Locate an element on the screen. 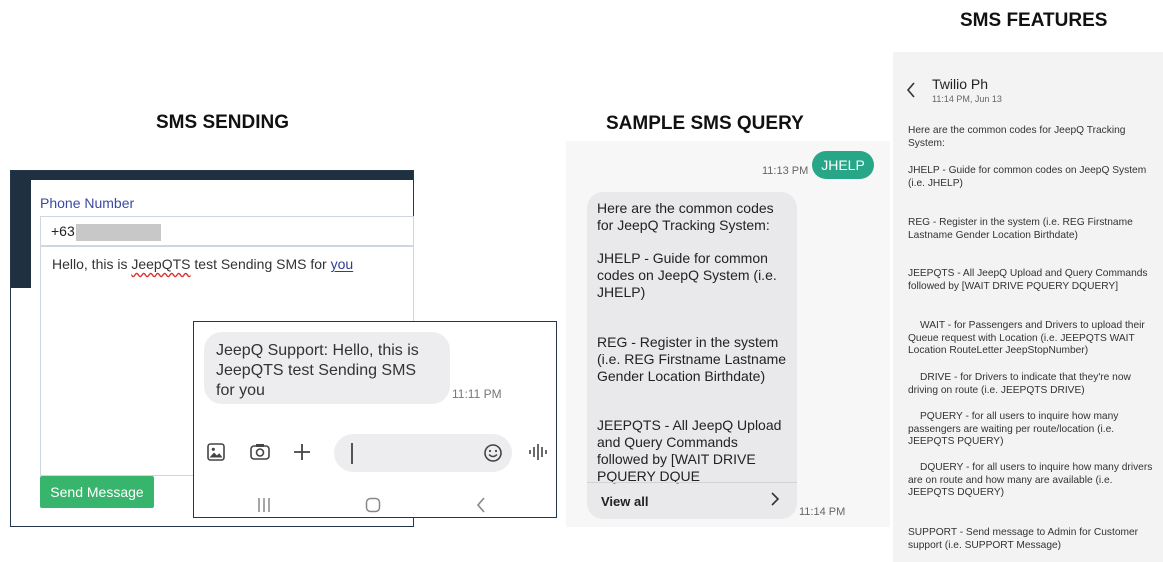 This screenshot has height=562, width=1163. form-sidebar is located at coordinates (21, 234).